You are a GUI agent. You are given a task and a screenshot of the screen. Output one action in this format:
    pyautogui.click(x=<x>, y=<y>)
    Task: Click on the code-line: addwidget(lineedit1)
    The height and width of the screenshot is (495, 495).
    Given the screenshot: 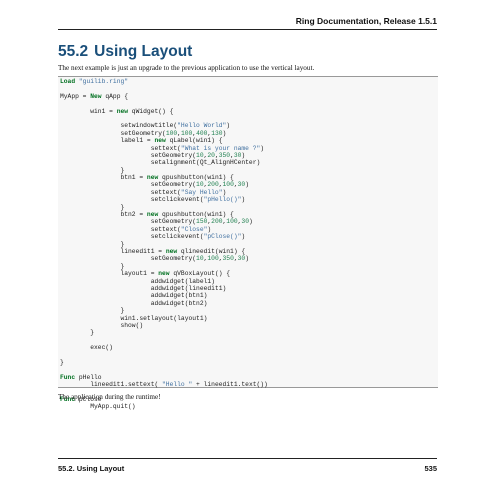 What is the action you would take?
    pyautogui.click(x=248, y=288)
    